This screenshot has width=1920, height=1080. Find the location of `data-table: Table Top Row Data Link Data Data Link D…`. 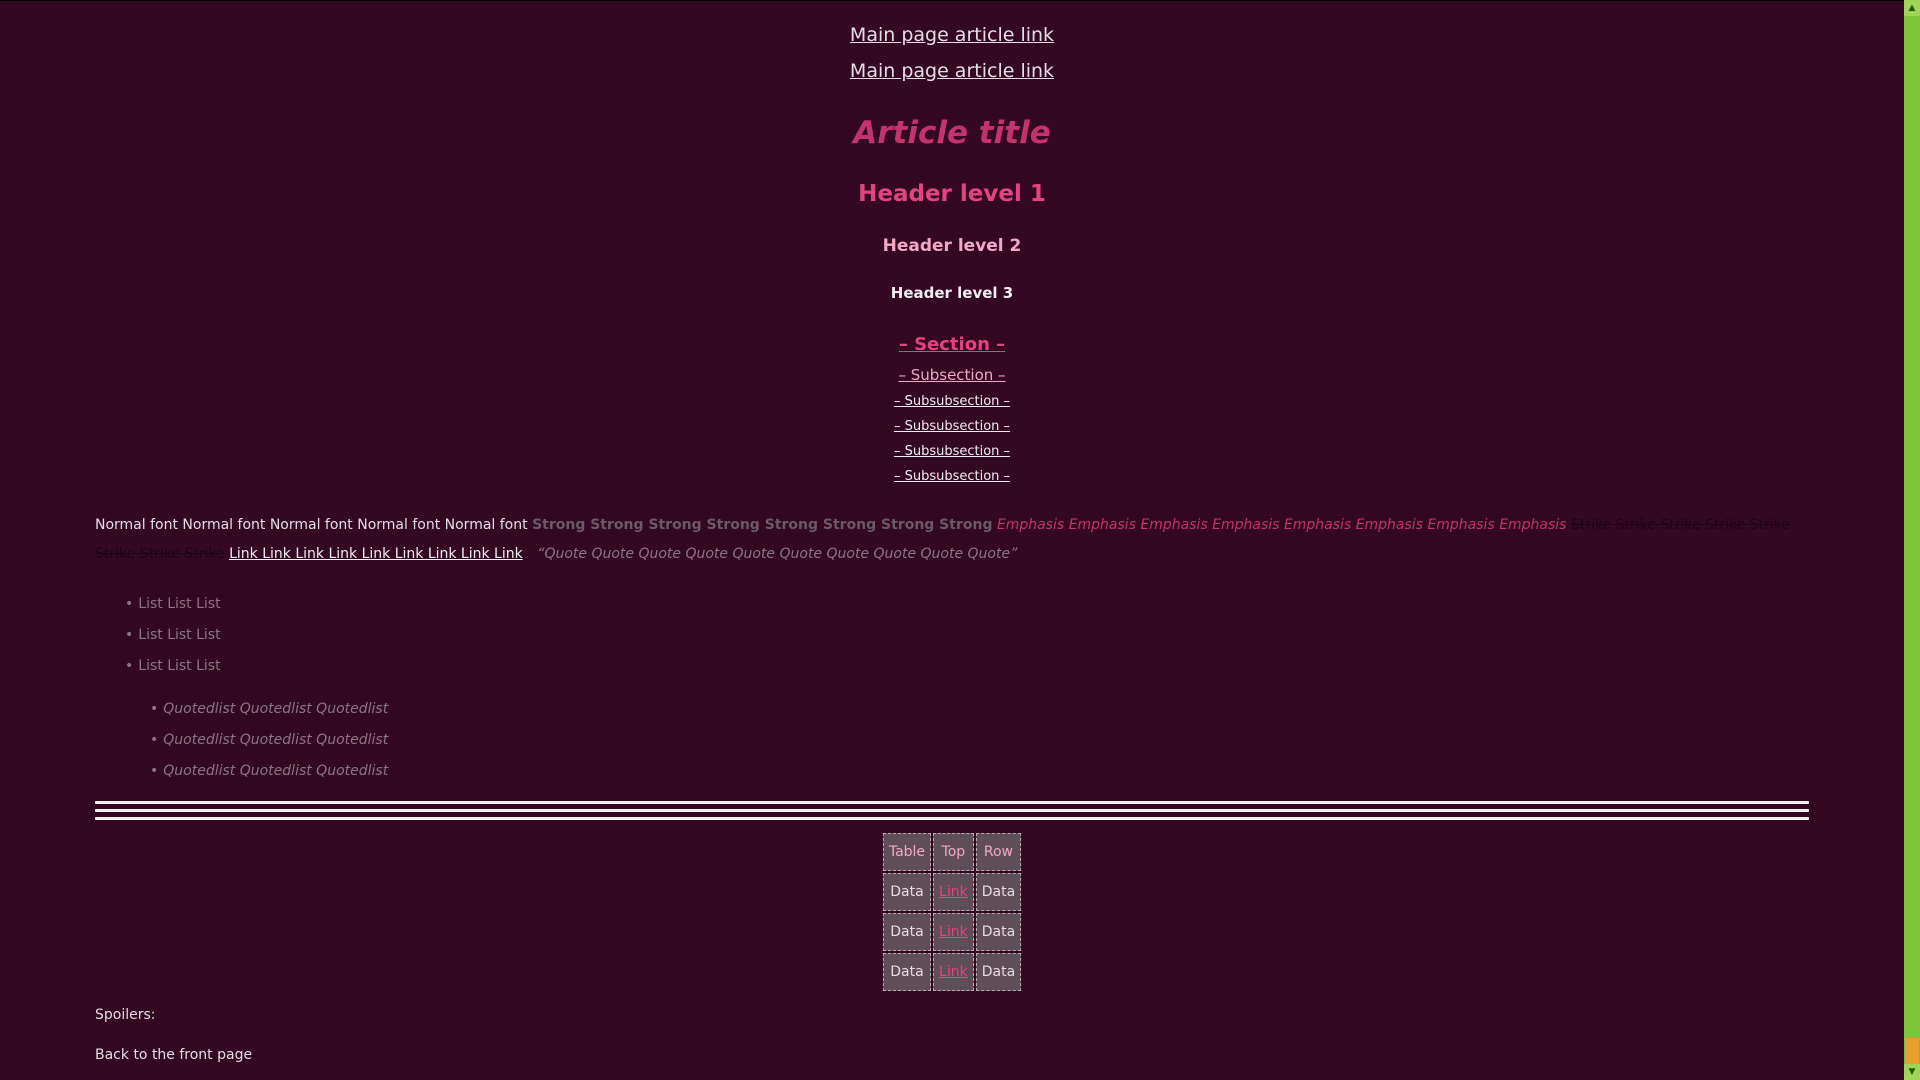

data-table: Table Top Row Data Link Data Data Link D… is located at coordinates (952, 912).